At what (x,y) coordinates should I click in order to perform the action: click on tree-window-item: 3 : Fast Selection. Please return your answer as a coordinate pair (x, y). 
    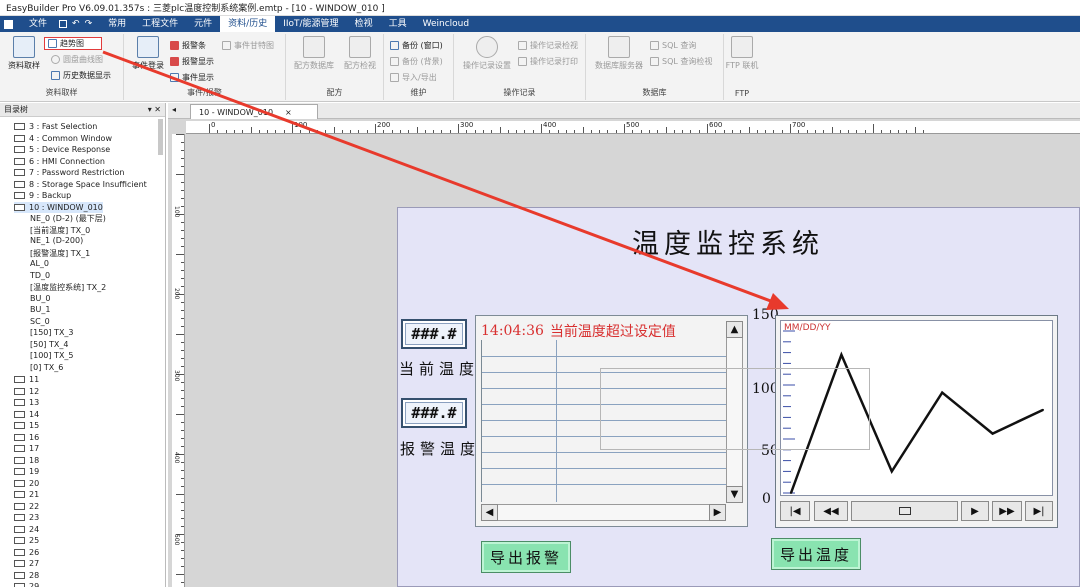
    Looking at the image, I should click on (55, 126).